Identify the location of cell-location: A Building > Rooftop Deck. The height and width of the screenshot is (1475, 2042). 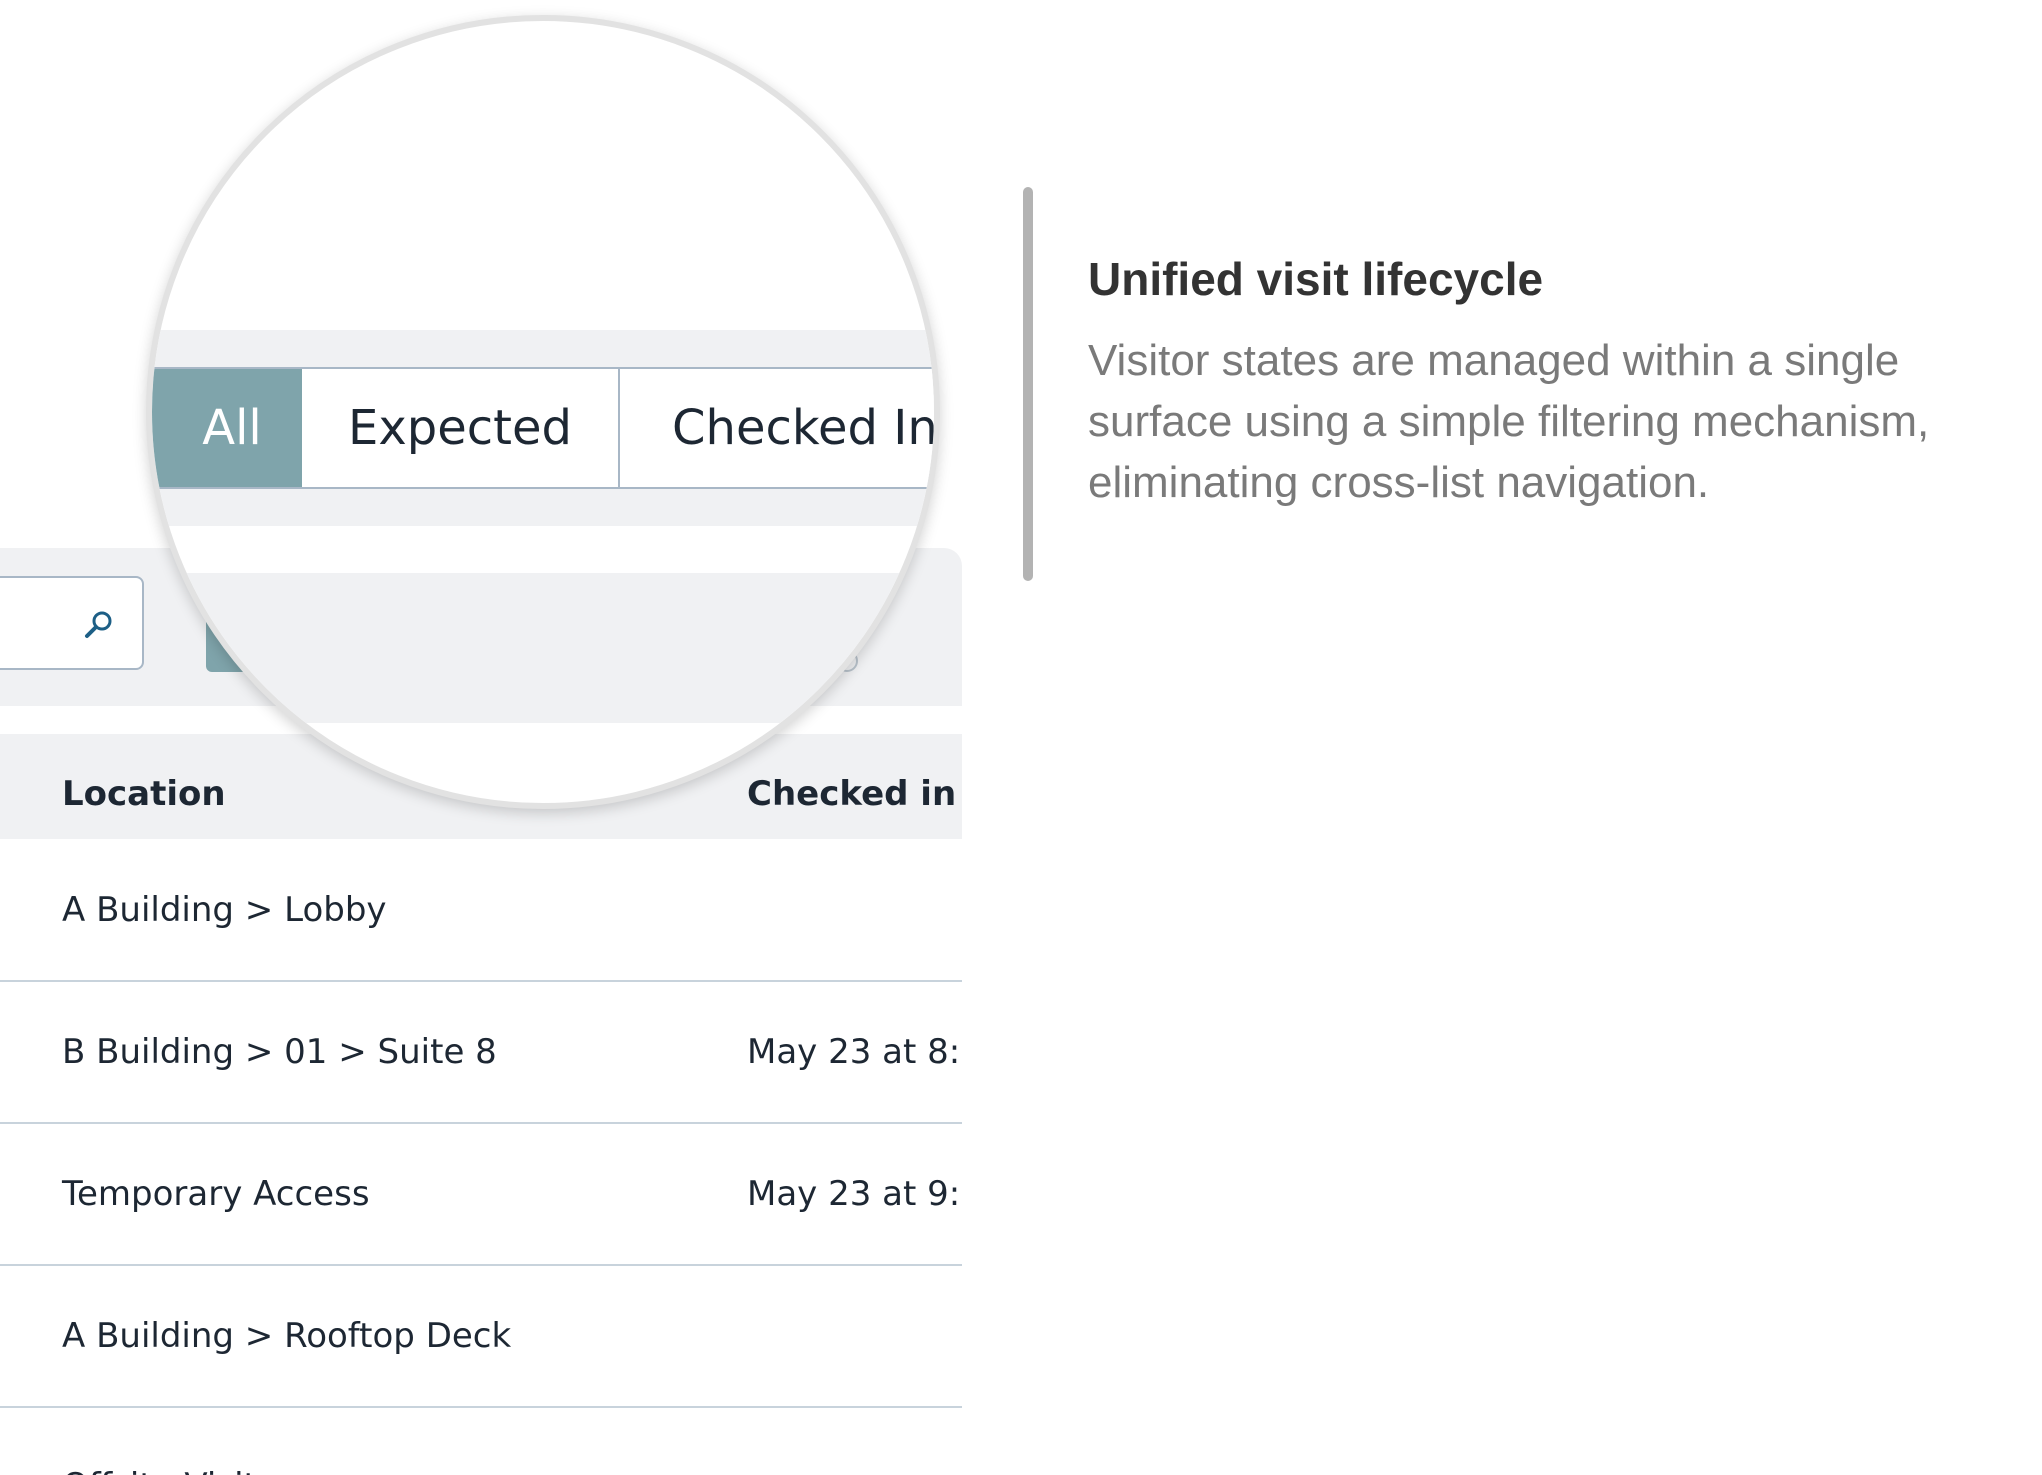
(287, 1336).